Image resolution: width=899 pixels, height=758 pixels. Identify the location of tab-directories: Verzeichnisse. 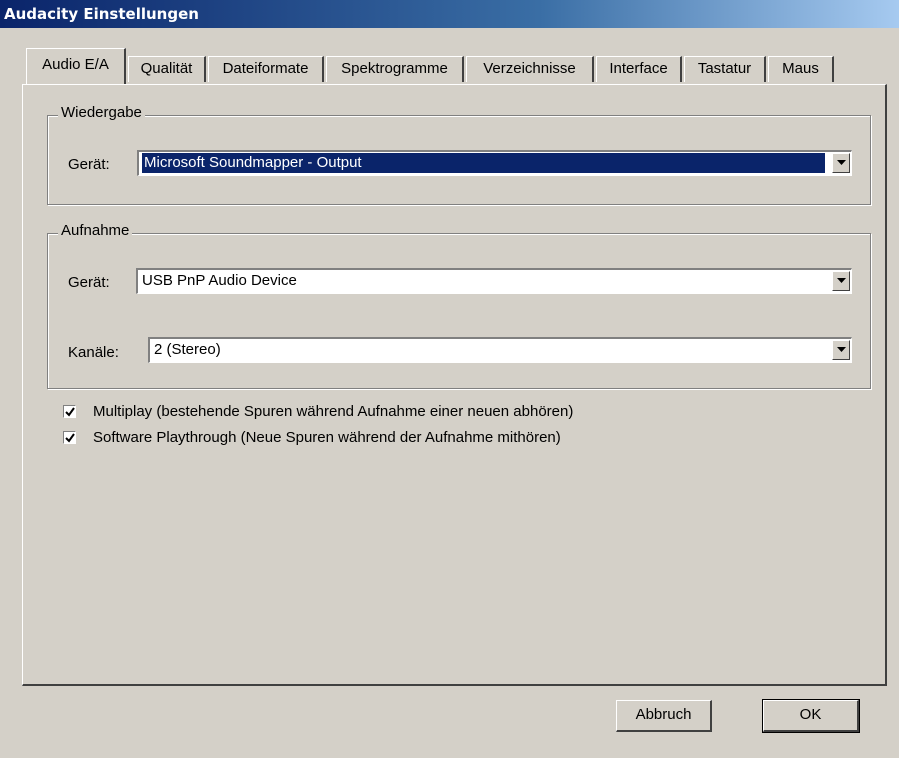
(530, 69).